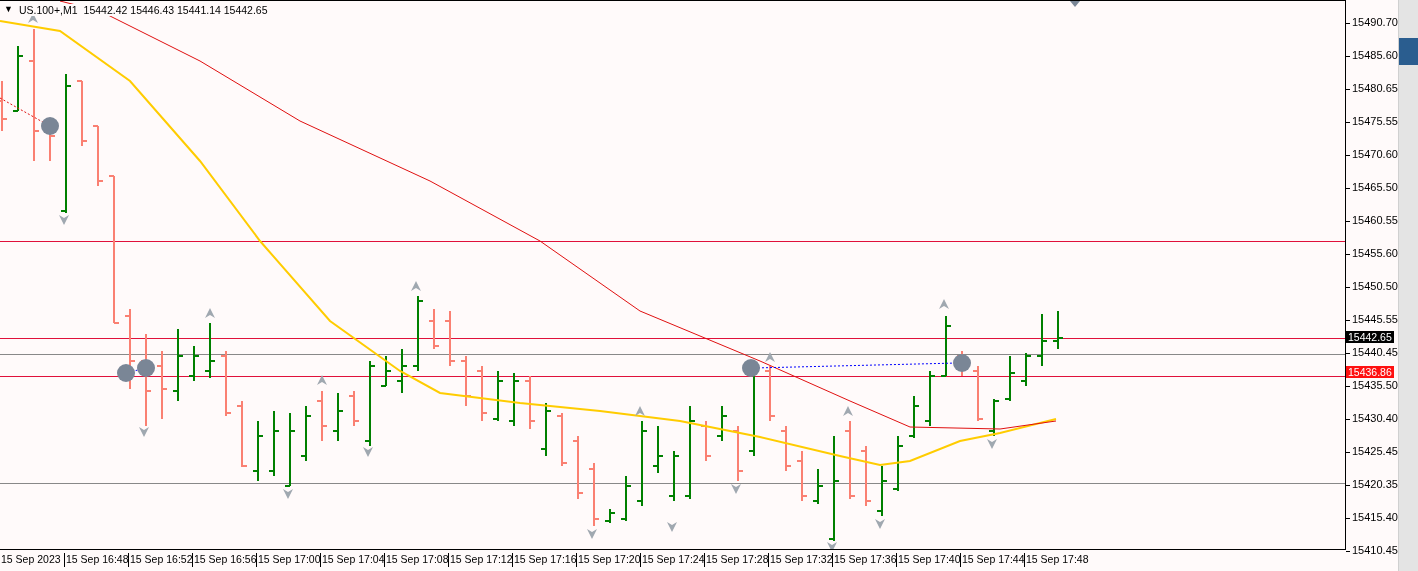  I want to click on side-panel-button, so click(1408, 51).